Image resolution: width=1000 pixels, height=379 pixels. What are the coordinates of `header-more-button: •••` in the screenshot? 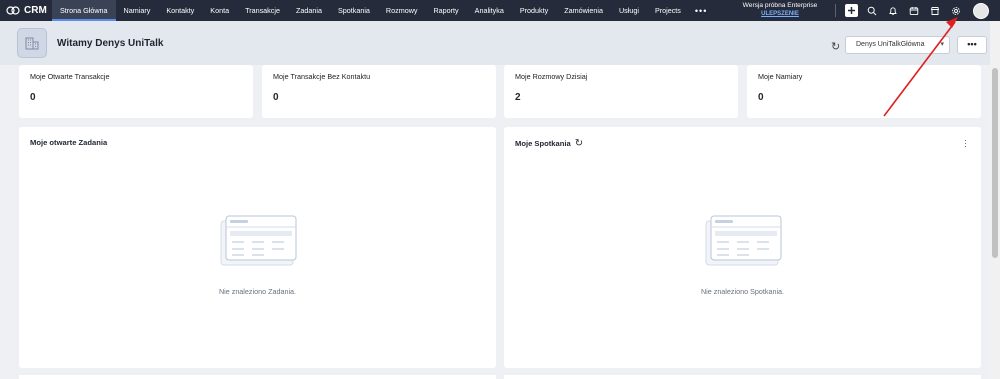 It's located at (972, 45).